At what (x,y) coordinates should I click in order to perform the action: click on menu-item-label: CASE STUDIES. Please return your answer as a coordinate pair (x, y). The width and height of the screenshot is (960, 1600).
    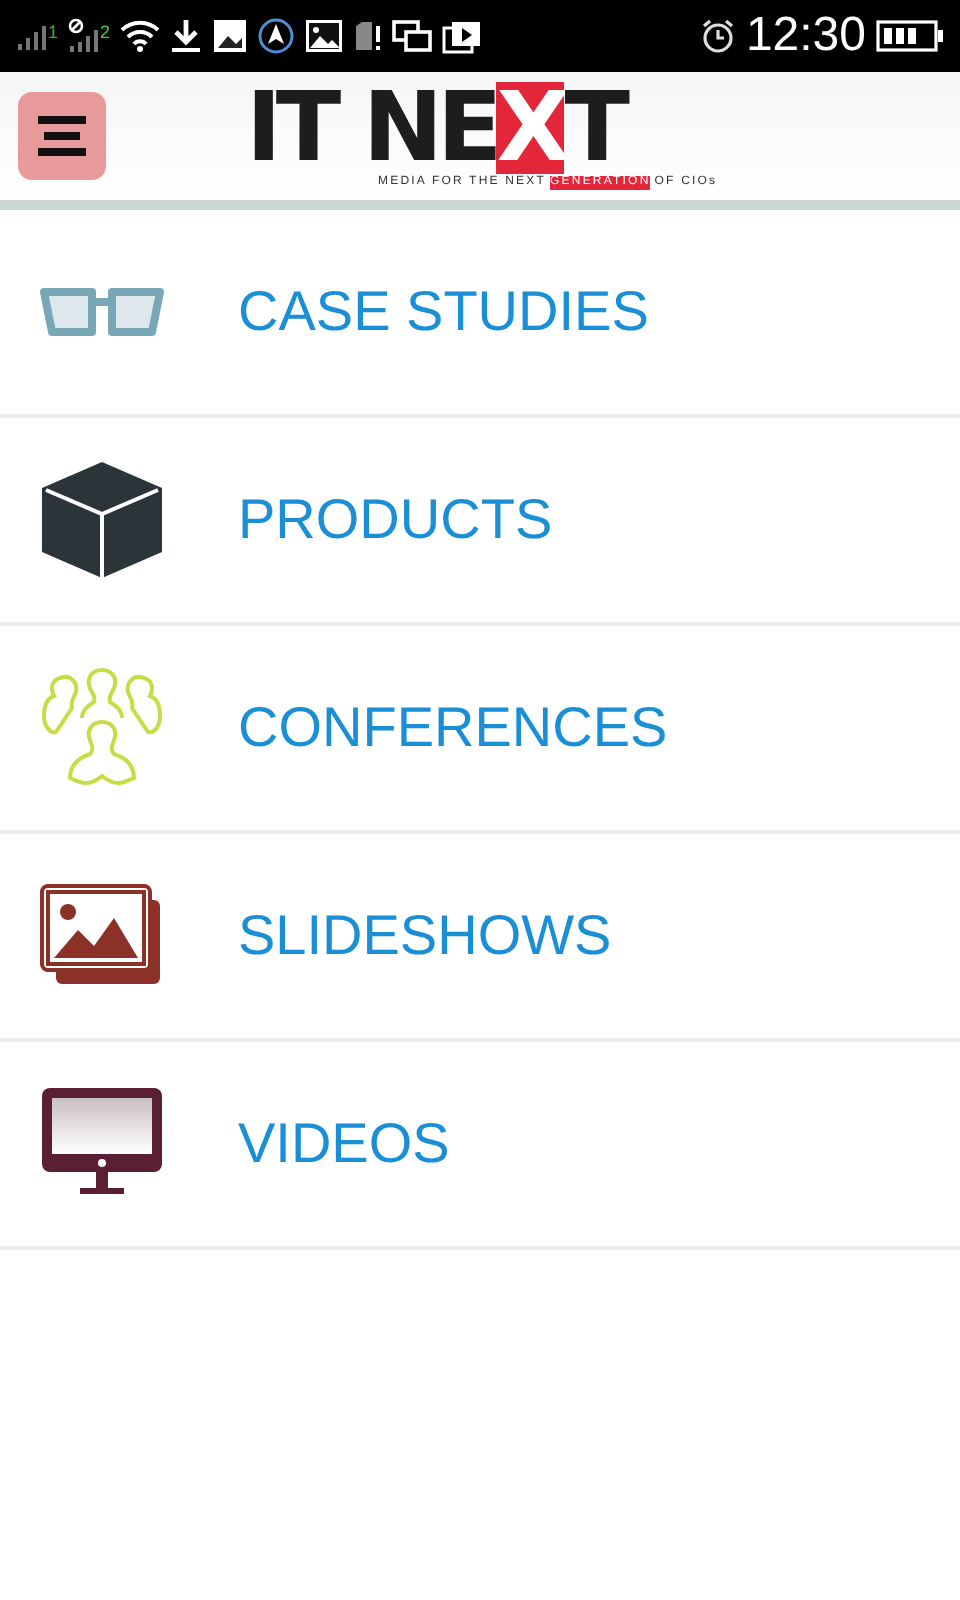
    Looking at the image, I should click on (443, 312).